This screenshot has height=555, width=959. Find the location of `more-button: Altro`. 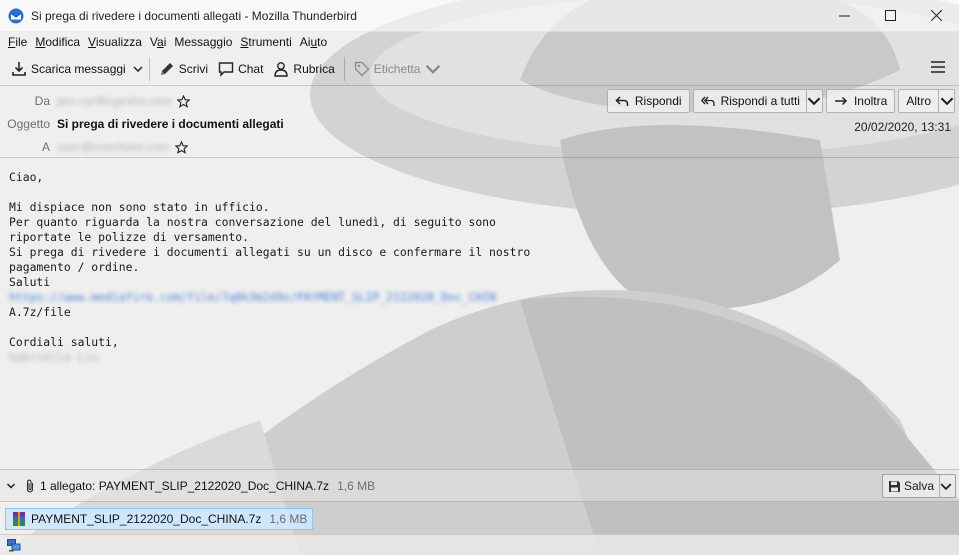

more-button: Altro is located at coordinates (926, 101).